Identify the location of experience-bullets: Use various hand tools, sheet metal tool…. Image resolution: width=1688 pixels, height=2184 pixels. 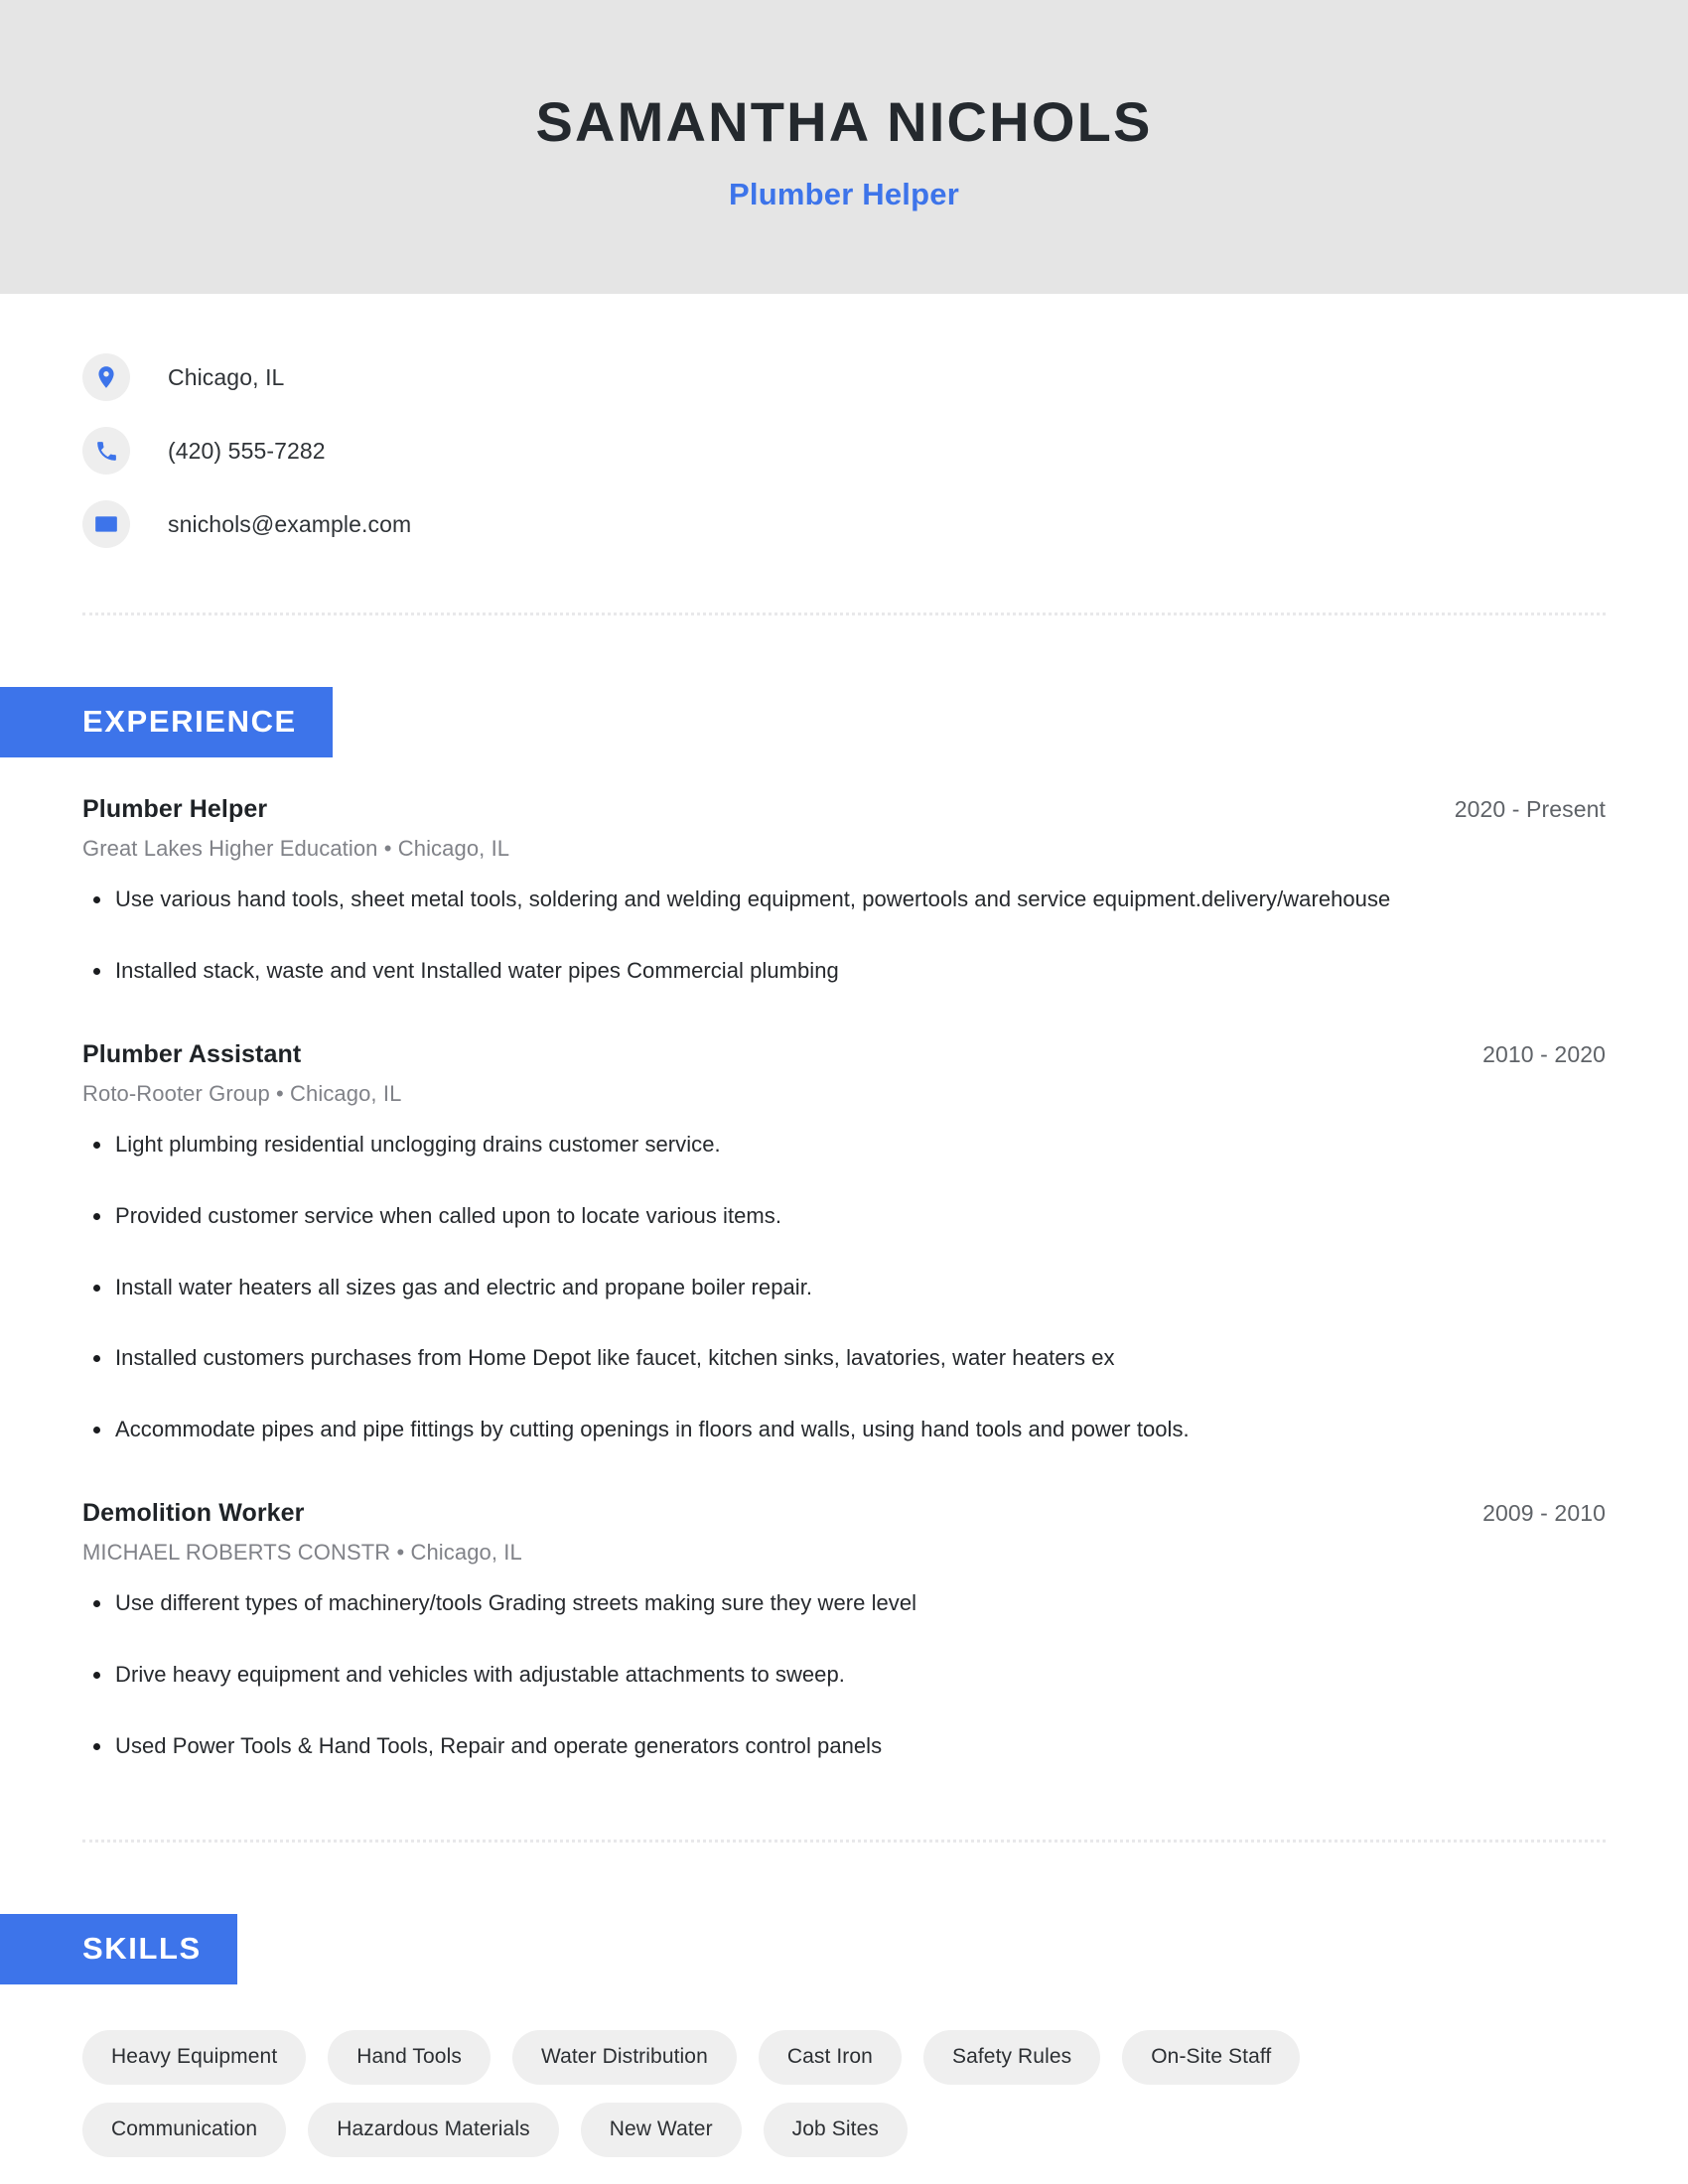
(844, 935).